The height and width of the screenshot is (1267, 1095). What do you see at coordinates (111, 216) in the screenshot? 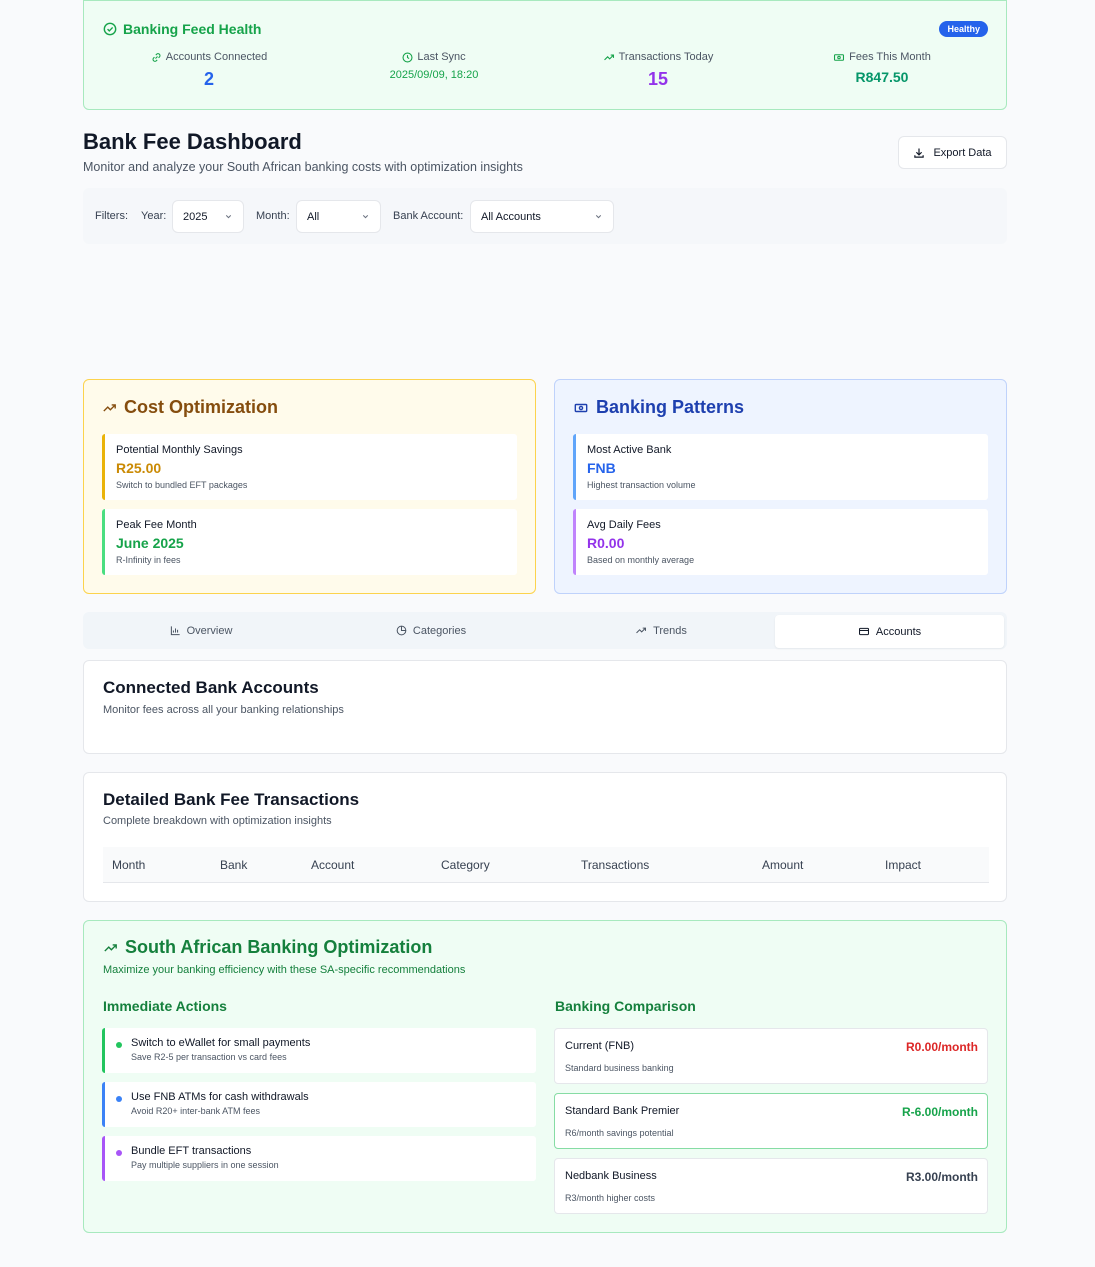
I see `filters-label: Filters:` at bounding box center [111, 216].